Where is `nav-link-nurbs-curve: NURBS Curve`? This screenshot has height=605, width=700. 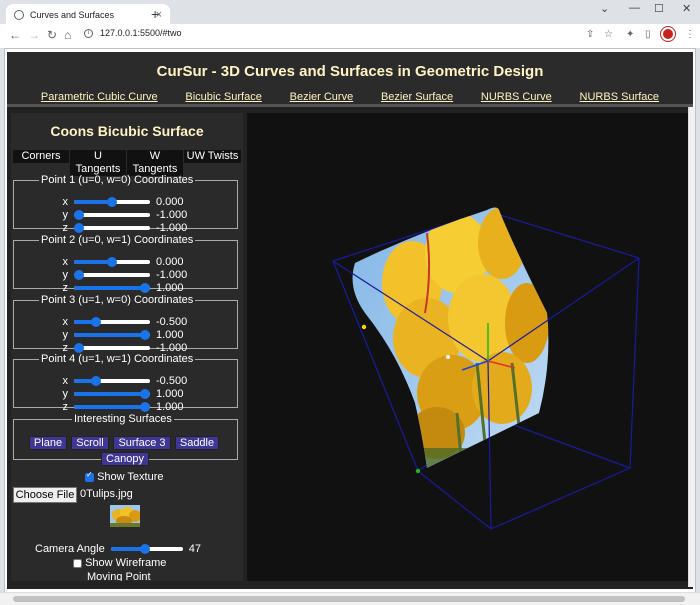
nav-link-nurbs-curve: NURBS Curve is located at coordinates (516, 97).